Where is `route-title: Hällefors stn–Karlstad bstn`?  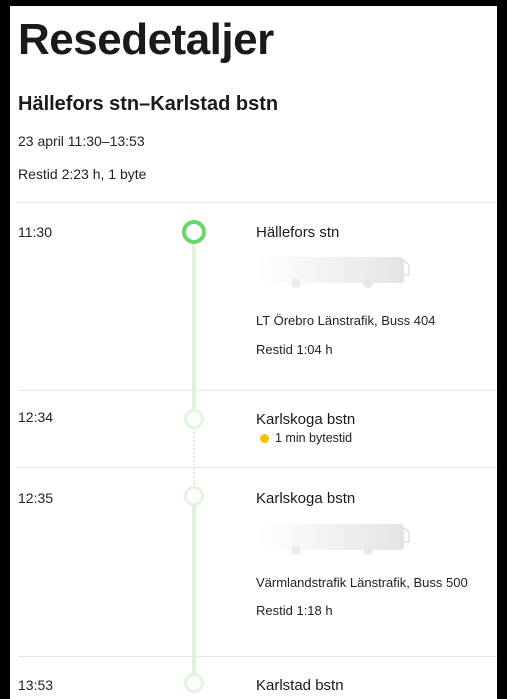 route-title: Hällefors stn–Karlstad bstn is located at coordinates (148, 104).